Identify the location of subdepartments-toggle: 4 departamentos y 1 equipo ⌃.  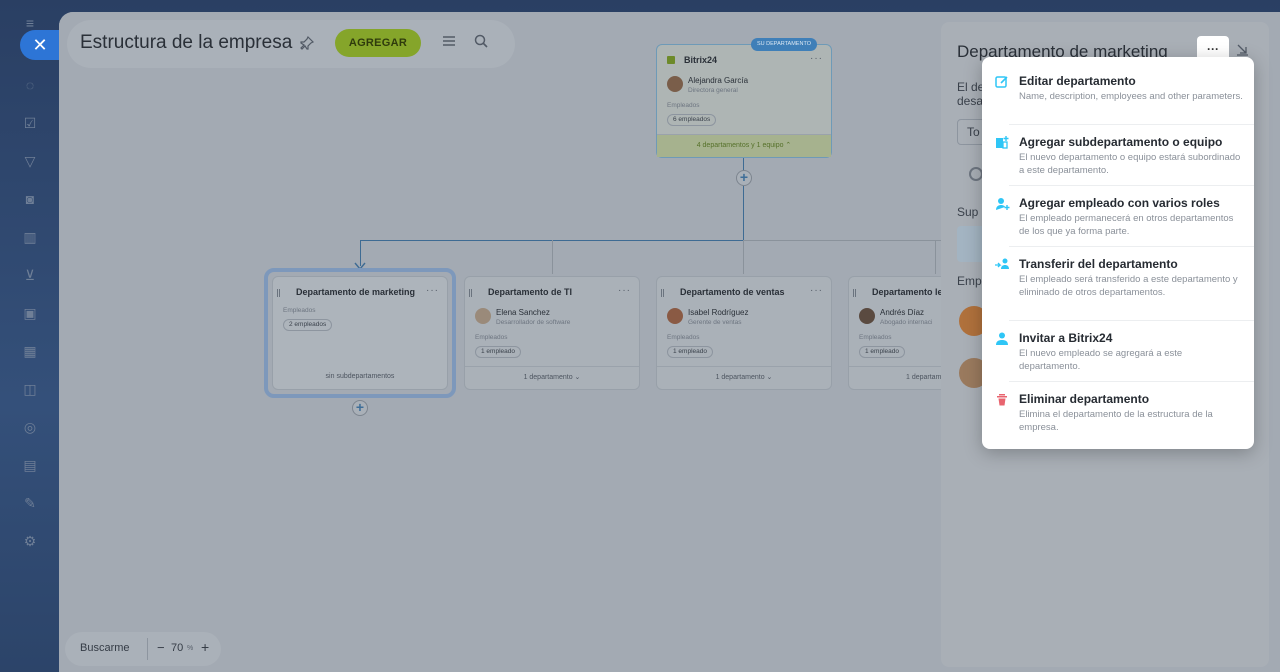
(744, 145).